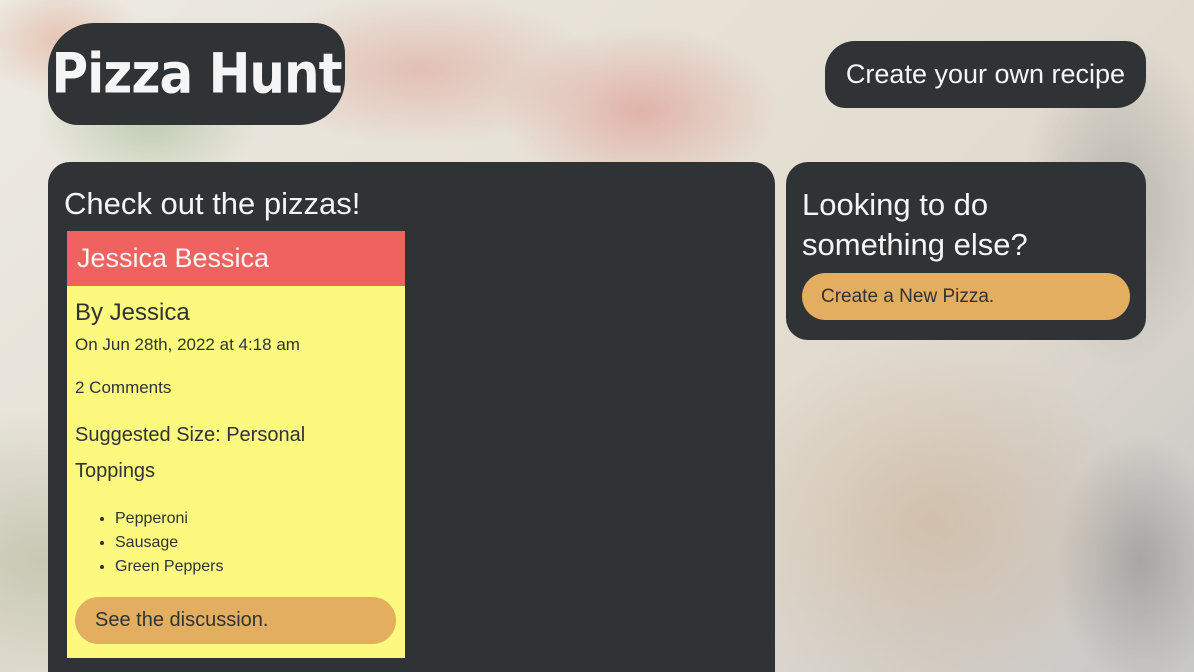 The width and height of the screenshot is (1194, 672). What do you see at coordinates (132, 312) in the screenshot?
I see `pizza-author: By Jessica` at bounding box center [132, 312].